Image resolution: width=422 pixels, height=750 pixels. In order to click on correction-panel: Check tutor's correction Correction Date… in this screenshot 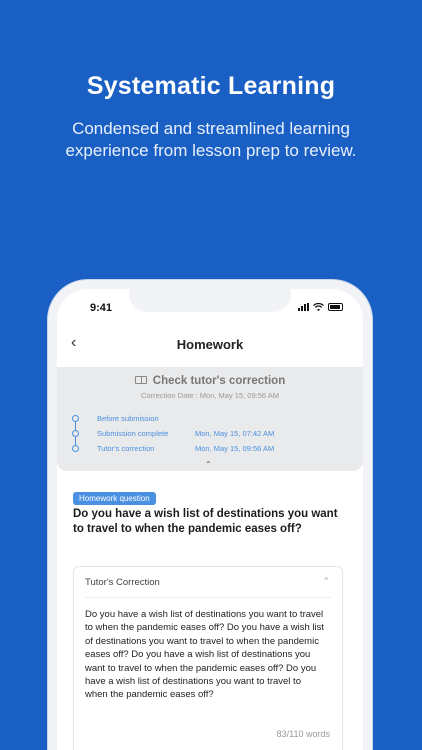, I will do `click(210, 419)`.